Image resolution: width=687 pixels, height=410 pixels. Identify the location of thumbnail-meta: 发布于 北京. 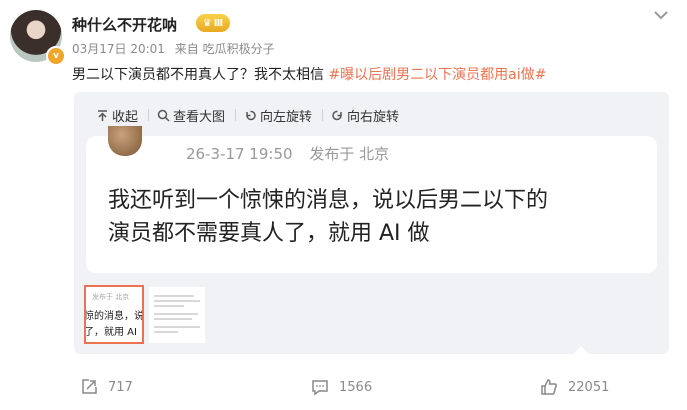
(111, 297).